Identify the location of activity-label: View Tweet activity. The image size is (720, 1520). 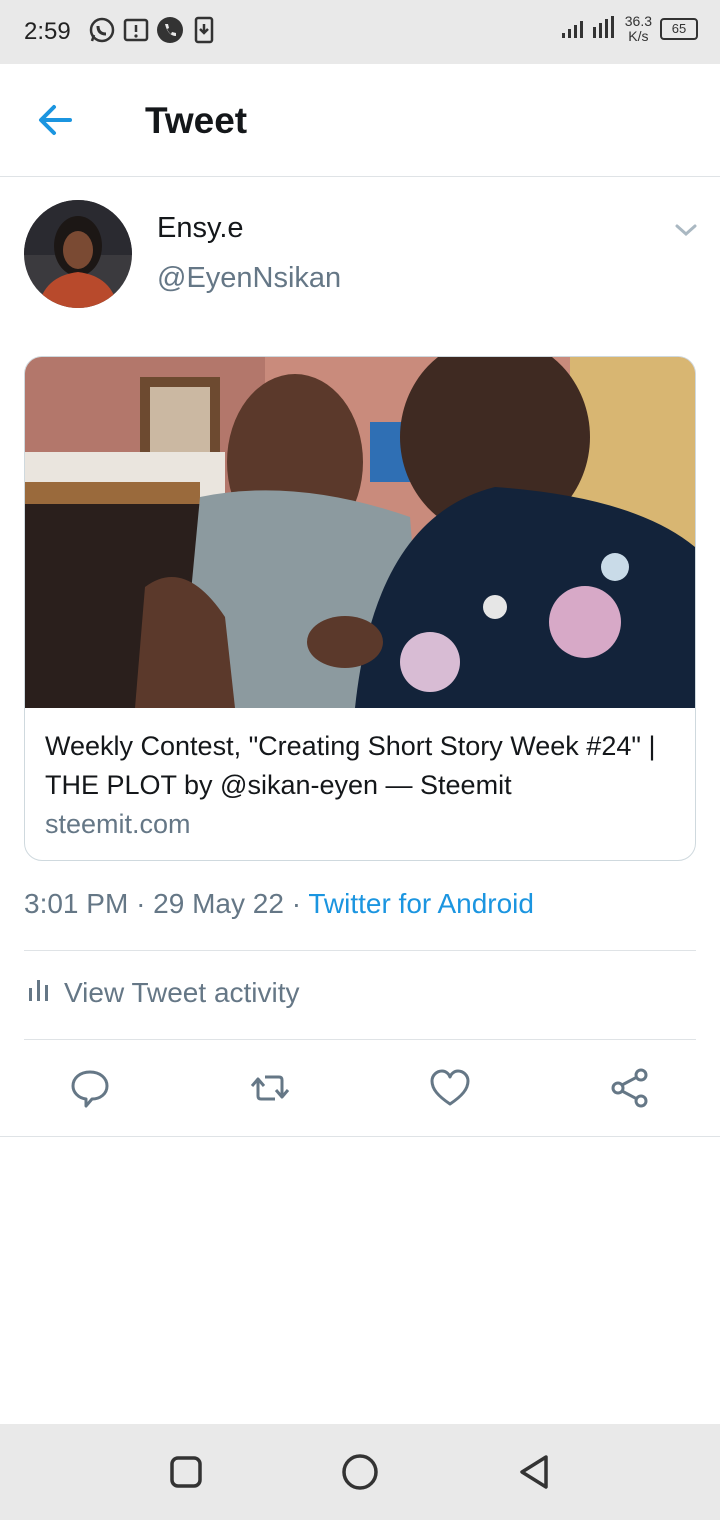
(182, 992).